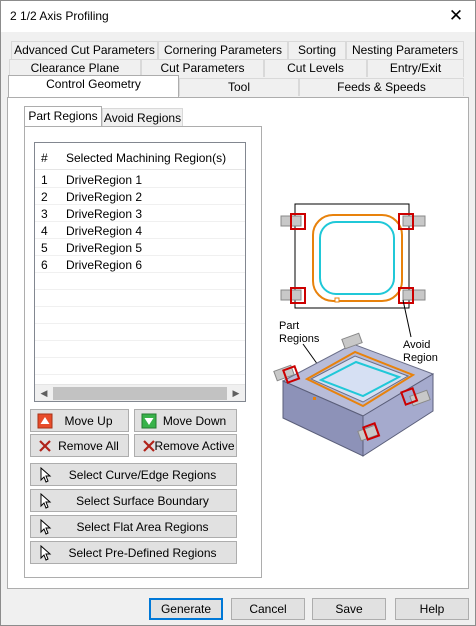  Describe the element at coordinates (239, 87) in the screenshot. I see `tab-tool: Tool` at that location.